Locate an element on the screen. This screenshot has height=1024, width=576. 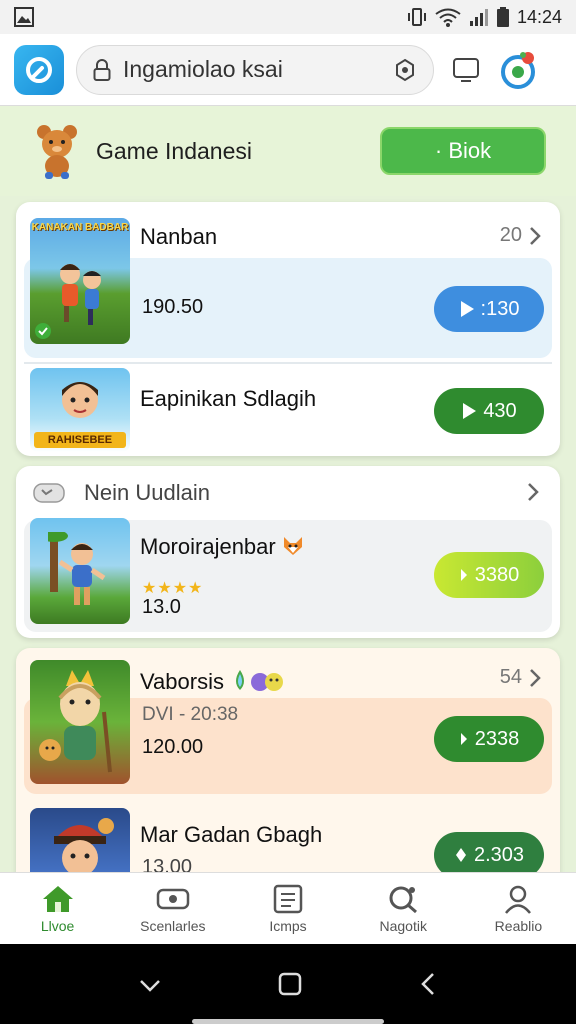
game-thumbnail: KANAKAN BADBAR is located at coordinates (80, 281).